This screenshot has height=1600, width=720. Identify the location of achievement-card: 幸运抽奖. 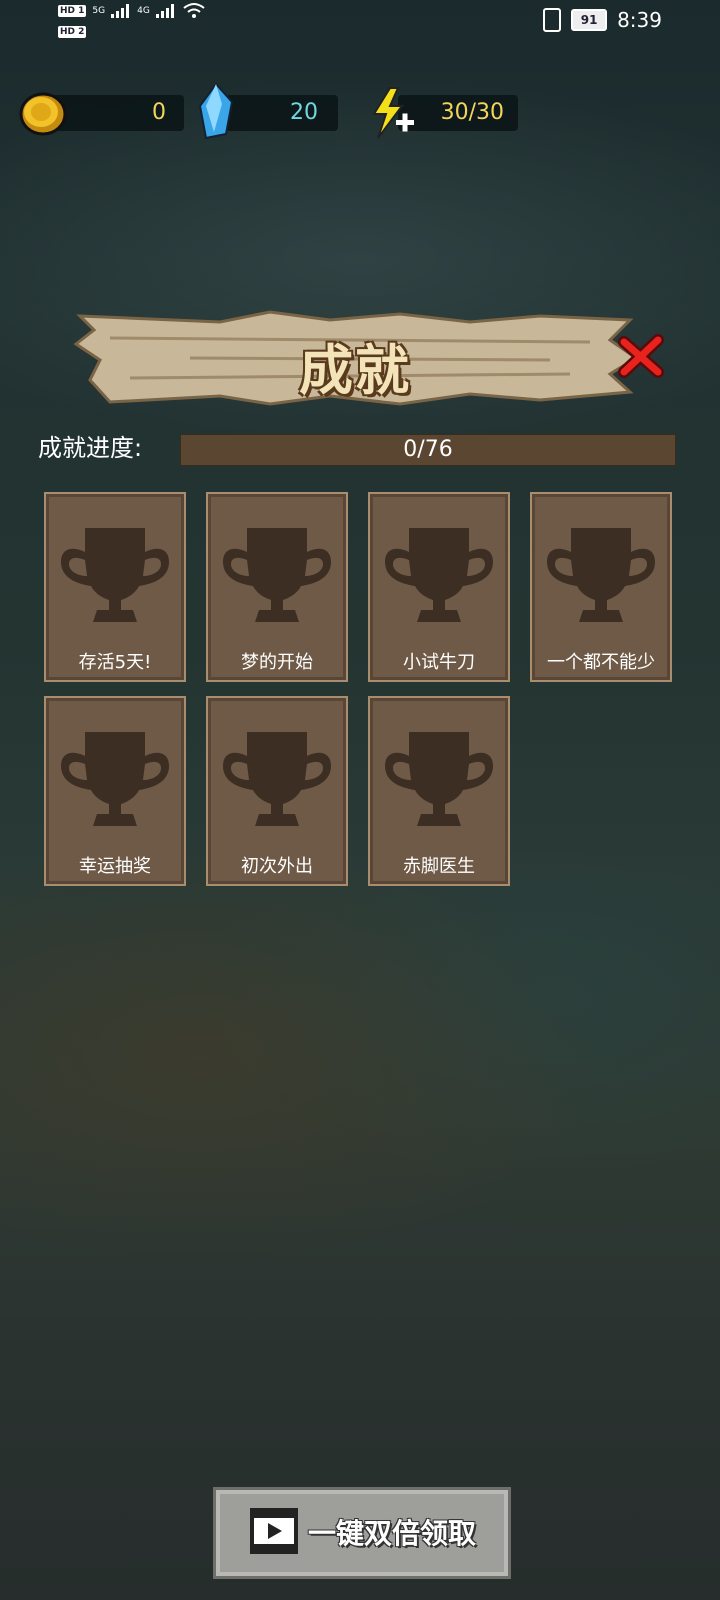
(115, 791).